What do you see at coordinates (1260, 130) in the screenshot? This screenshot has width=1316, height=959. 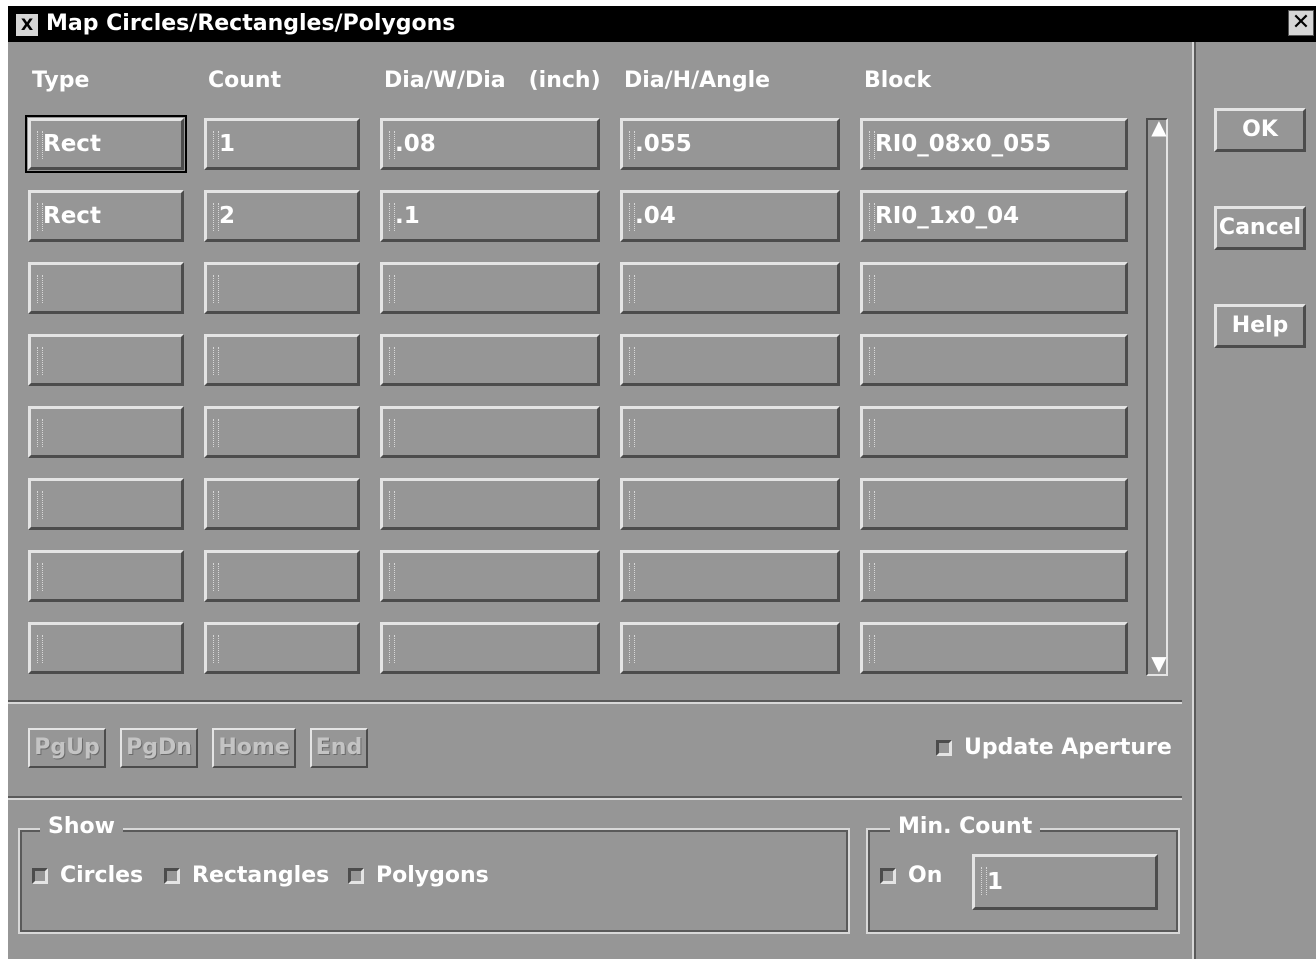 I see `ok-button: OK` at bounding box center [1260, 130].